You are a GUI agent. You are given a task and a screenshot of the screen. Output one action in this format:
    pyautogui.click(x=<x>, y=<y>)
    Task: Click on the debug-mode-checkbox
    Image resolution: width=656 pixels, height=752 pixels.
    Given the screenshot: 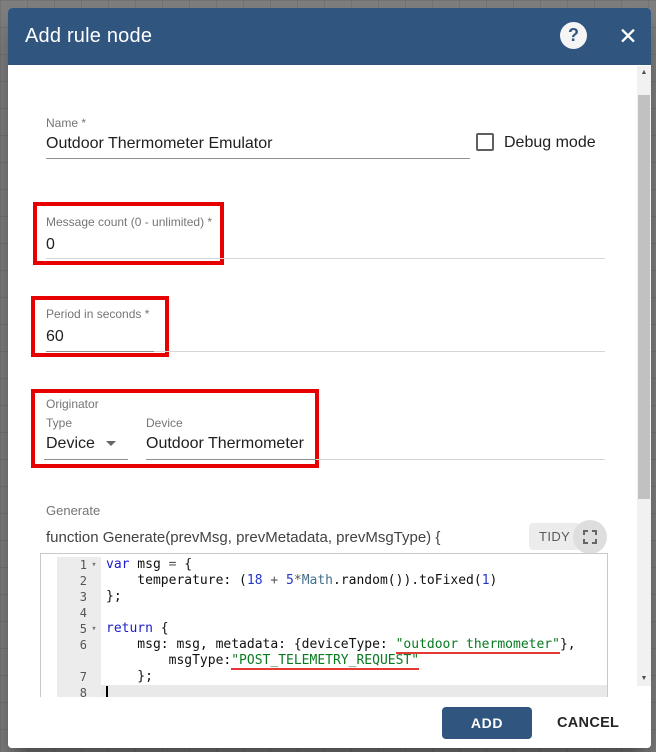 What is the action you would take?
    pyautogui.click(x=485, y=142)
    